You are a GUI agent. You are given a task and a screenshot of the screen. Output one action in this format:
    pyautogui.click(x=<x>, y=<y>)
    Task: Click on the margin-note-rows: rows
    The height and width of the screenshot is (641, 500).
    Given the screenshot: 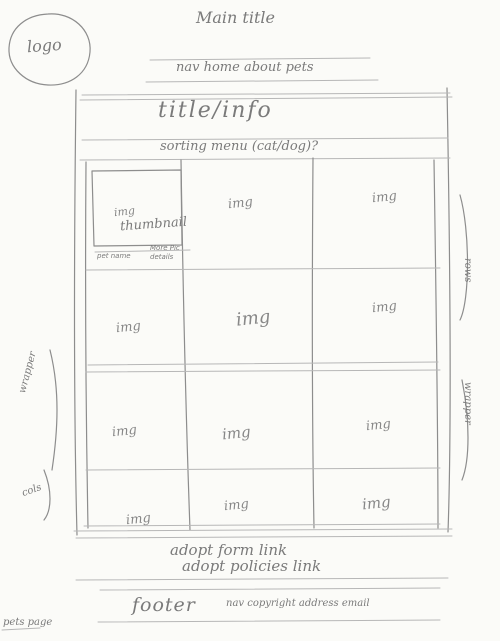 What is the action you would take?
    pyautogui.click(x=467, y=270)
    